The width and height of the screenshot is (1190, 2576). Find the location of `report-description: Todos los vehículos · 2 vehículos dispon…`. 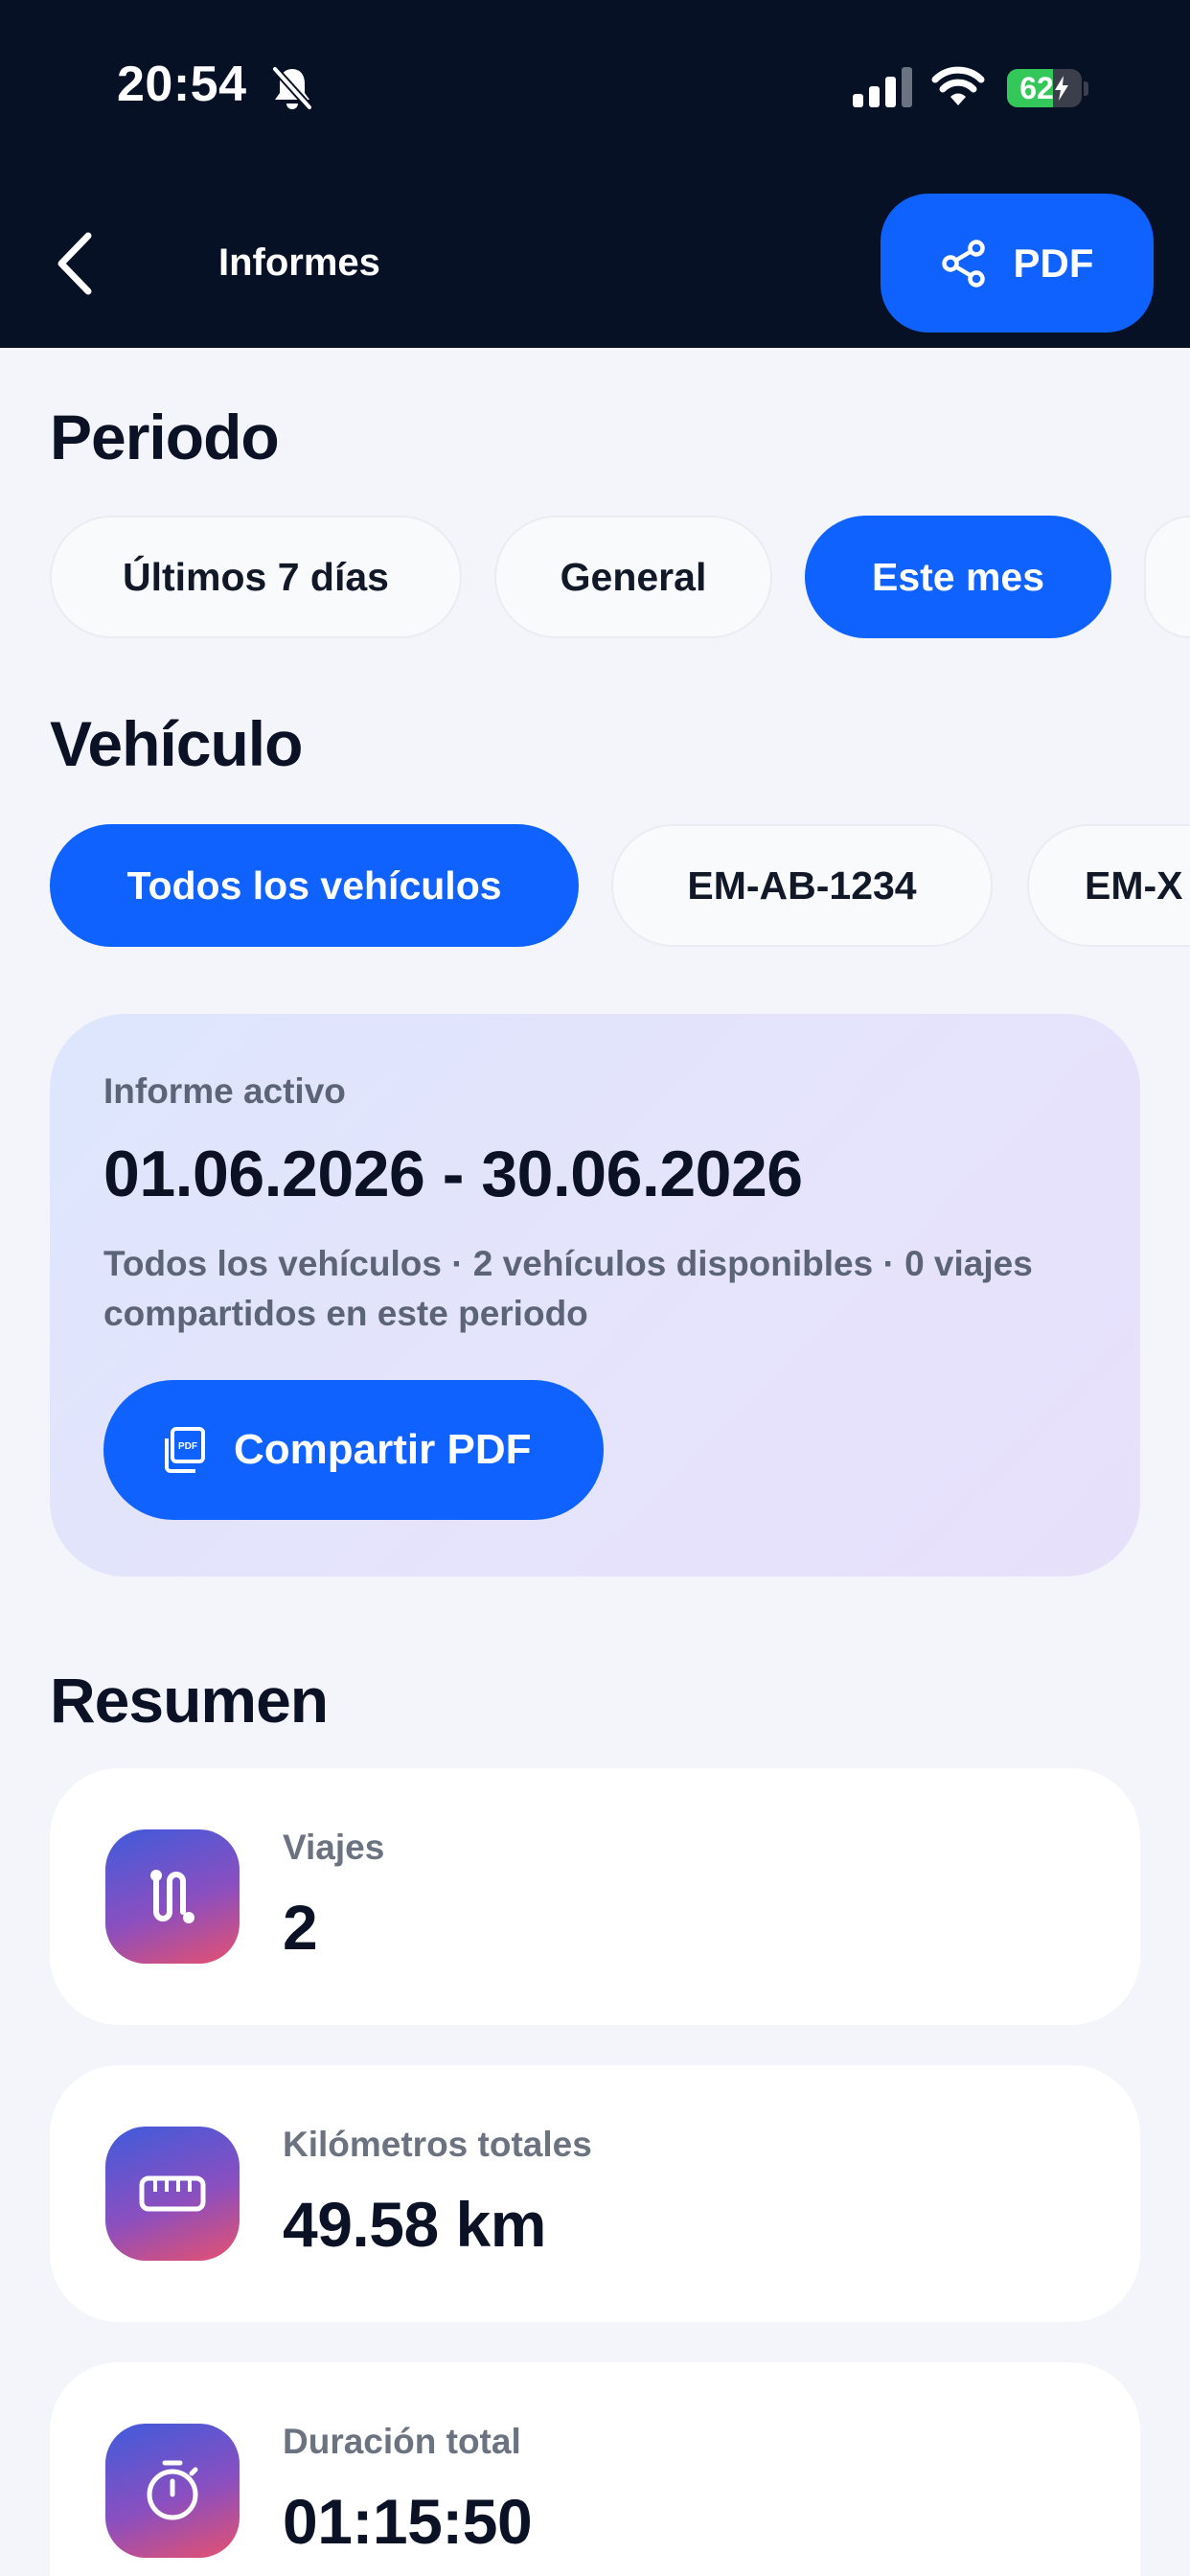

report-description: Todos los vehículos · 2 vehículos dispon… is located at coordinates (568, 1288).